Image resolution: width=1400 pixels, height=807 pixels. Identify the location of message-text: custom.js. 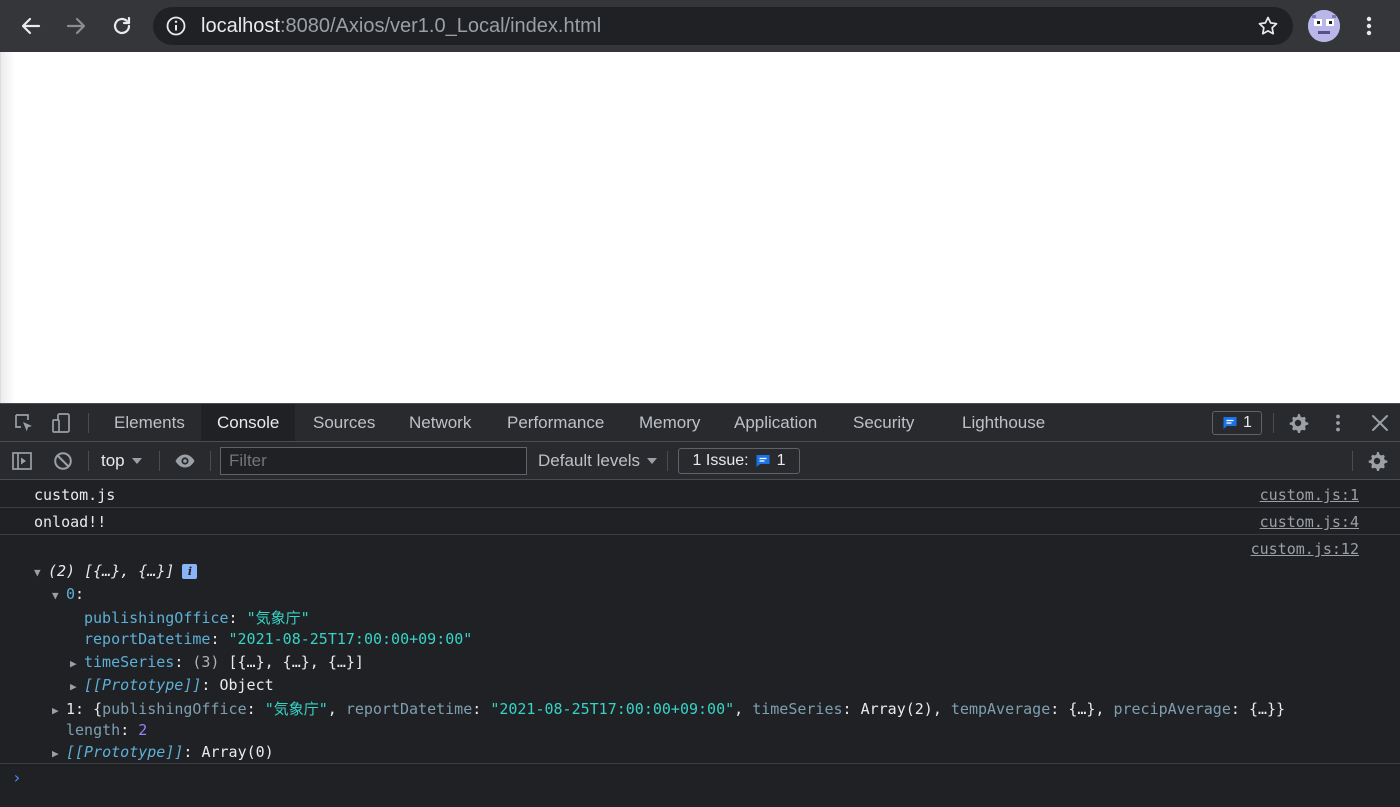
(75, 495).